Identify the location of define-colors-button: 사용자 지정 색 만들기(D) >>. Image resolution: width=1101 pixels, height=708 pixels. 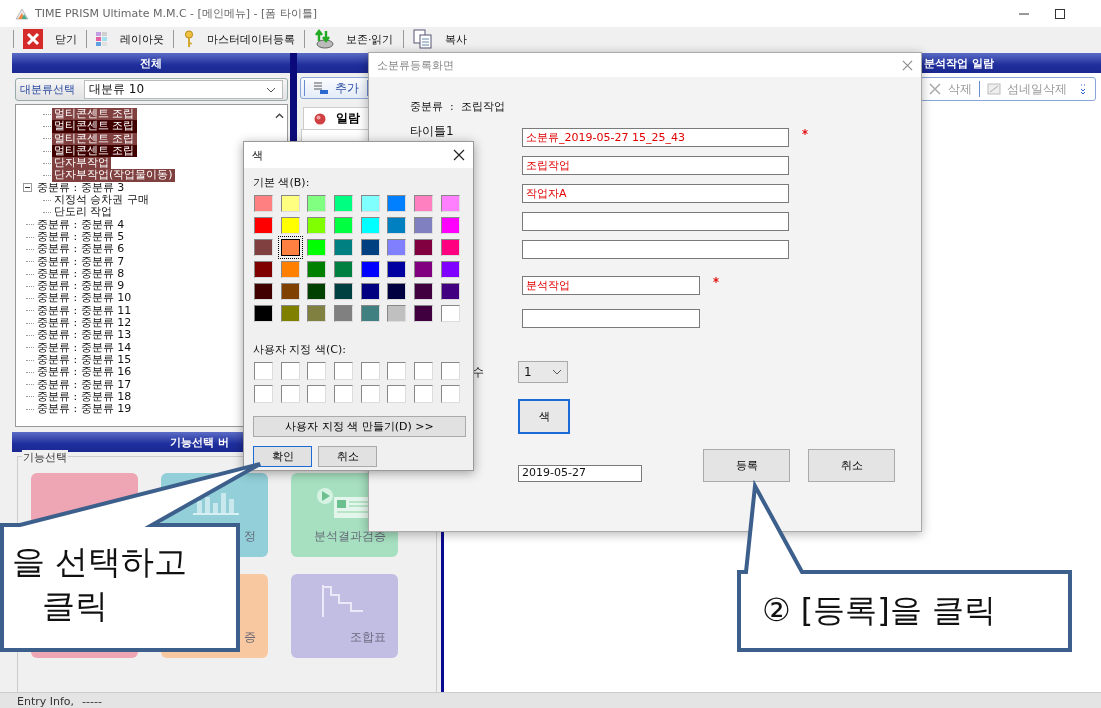
(359, 426).